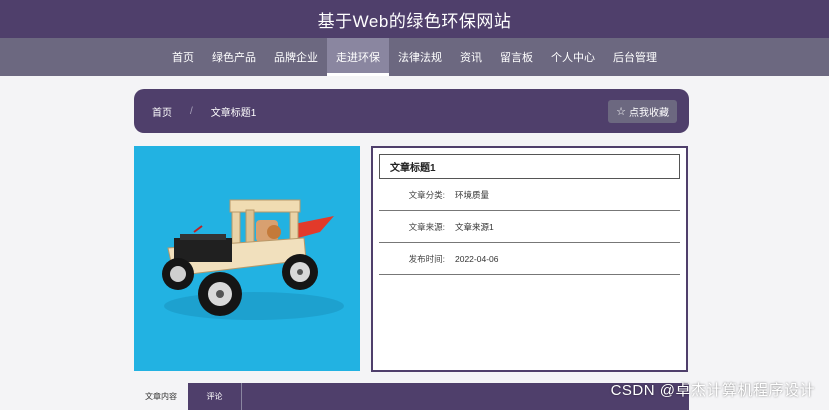 The width and height of the screenshot is (829, 410). I want to click on site-title: 基于Web的绿色环保网站, so click(414, 21).